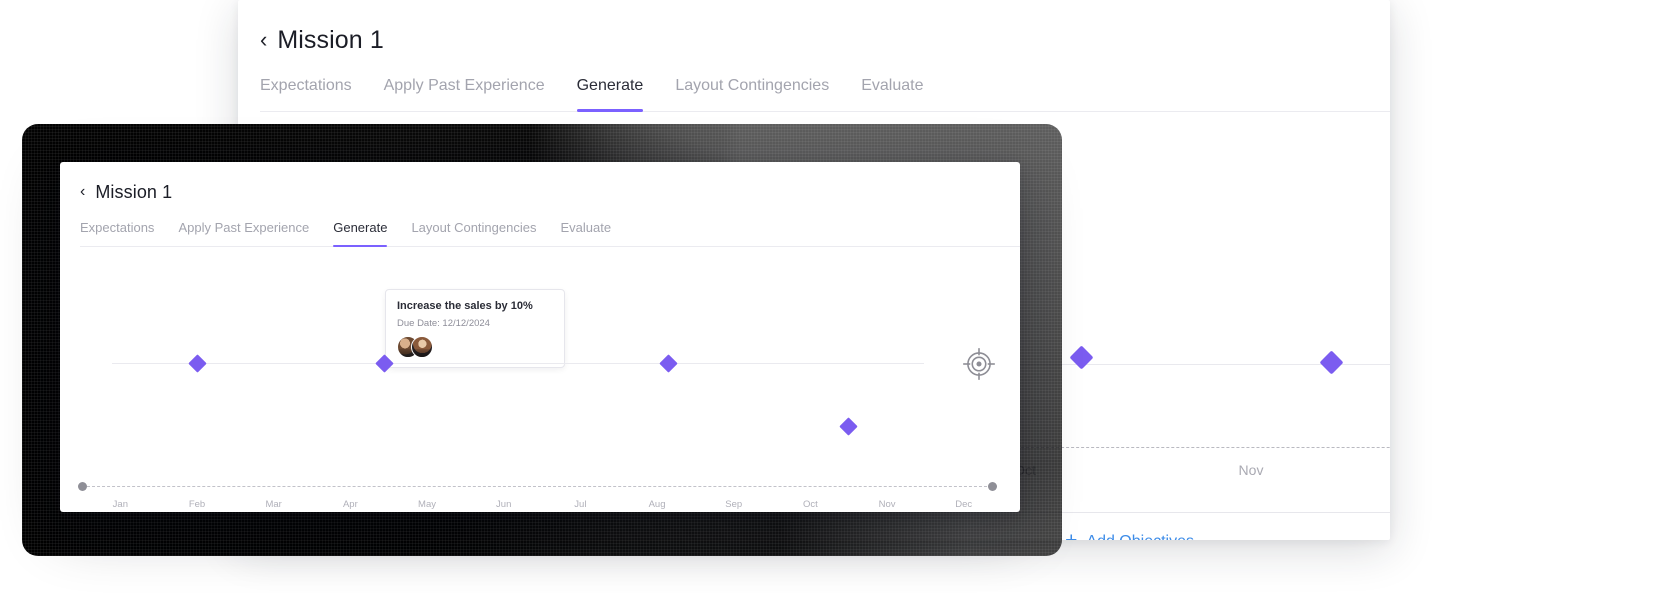 The width and height of the screenshot is (1664, 610). Describe the element at coordinates (979, 366) in the screenshot. I see `target-crosshair-icon` at that location.